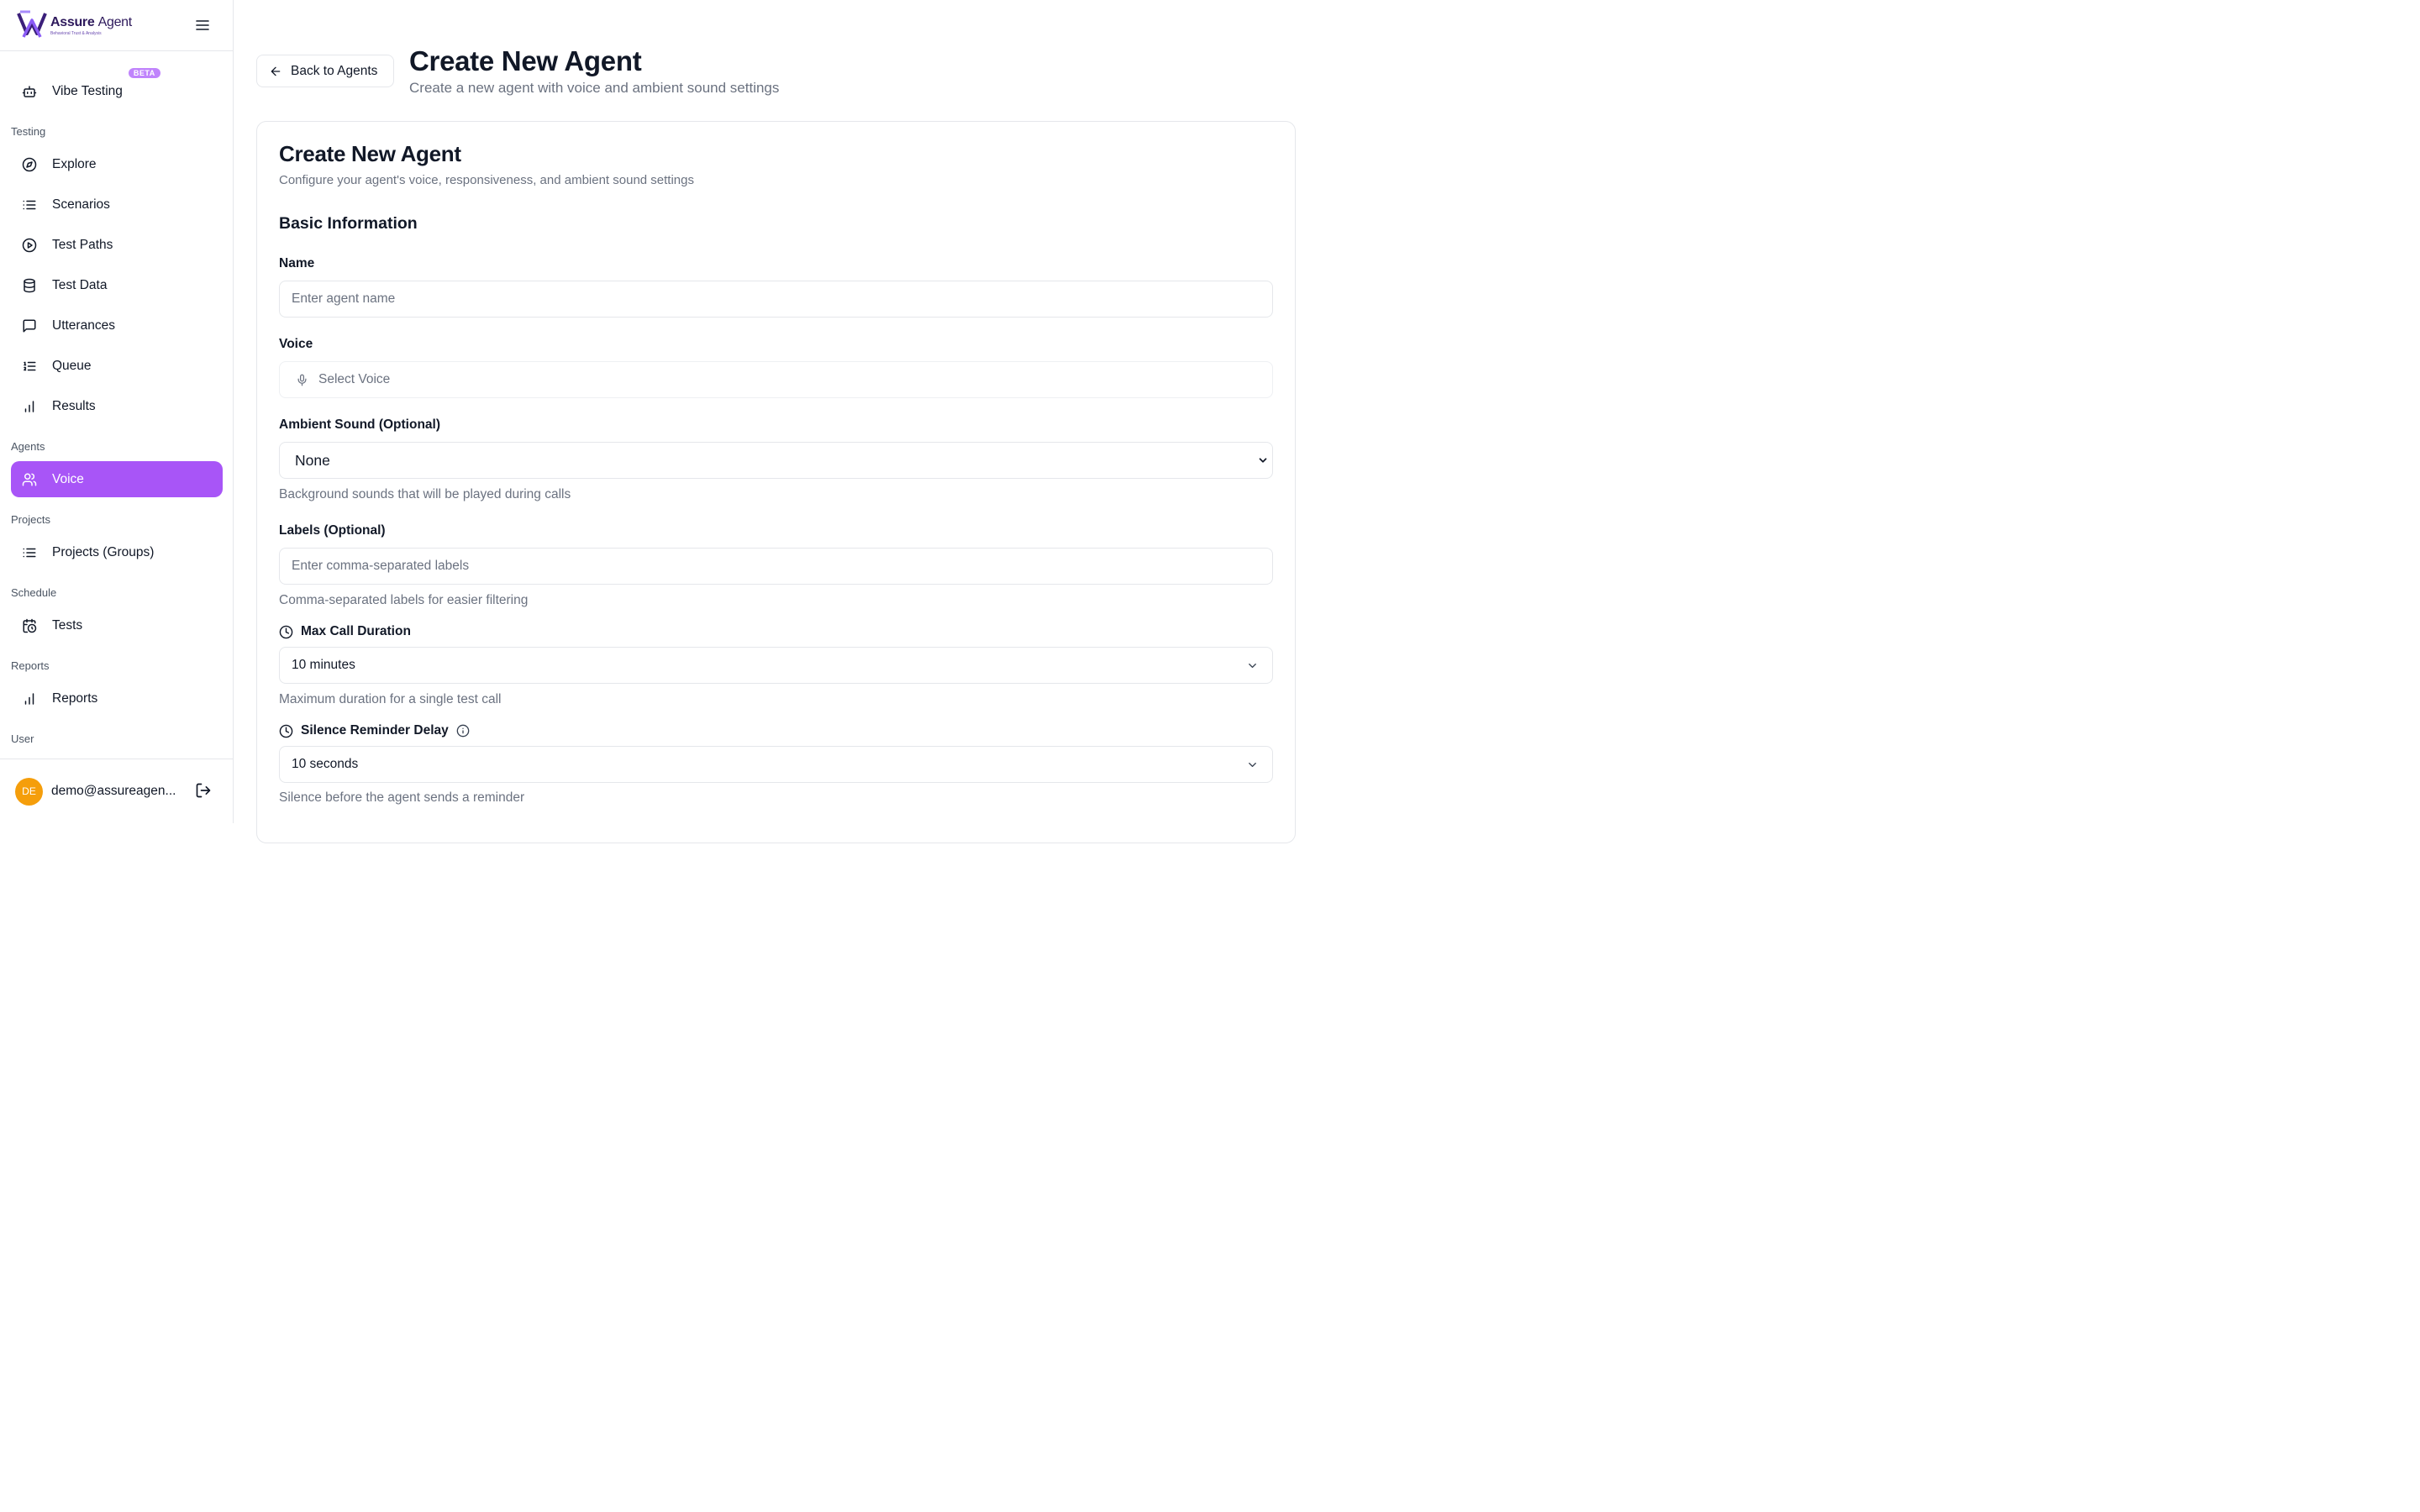  What do you see at coordinates (29, 245) in the screenshot?
I see `play-circle-icon` at bounding box center [29, 245].